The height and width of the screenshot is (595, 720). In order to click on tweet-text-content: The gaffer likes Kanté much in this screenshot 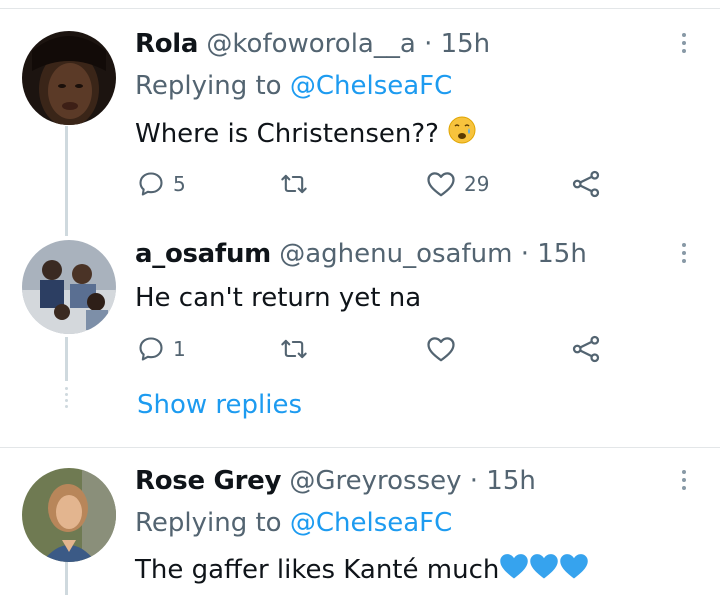, I will do `click(317, 570)`.